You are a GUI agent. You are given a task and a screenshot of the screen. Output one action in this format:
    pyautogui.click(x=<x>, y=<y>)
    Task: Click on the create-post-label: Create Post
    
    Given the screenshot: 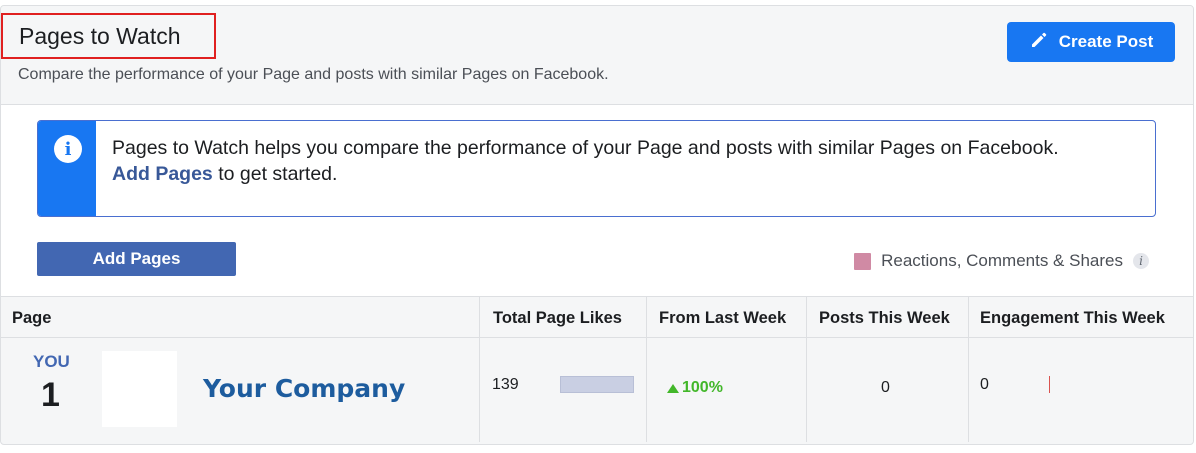 What is the action you would take?
    pyautogui.click(x=1106, y=41)
    